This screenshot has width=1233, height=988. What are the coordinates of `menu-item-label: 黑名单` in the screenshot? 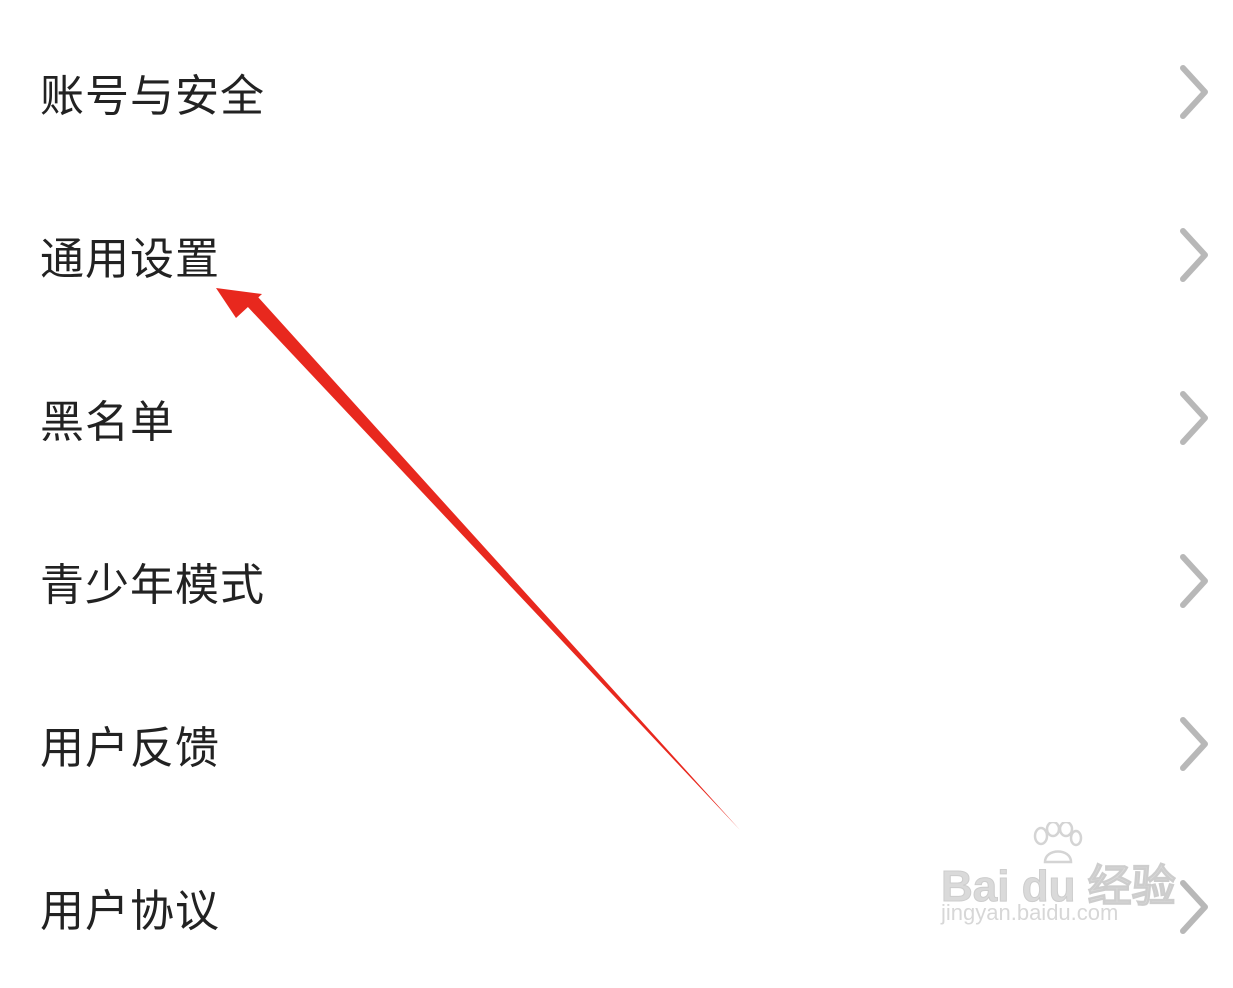 It's located at (107, 422).